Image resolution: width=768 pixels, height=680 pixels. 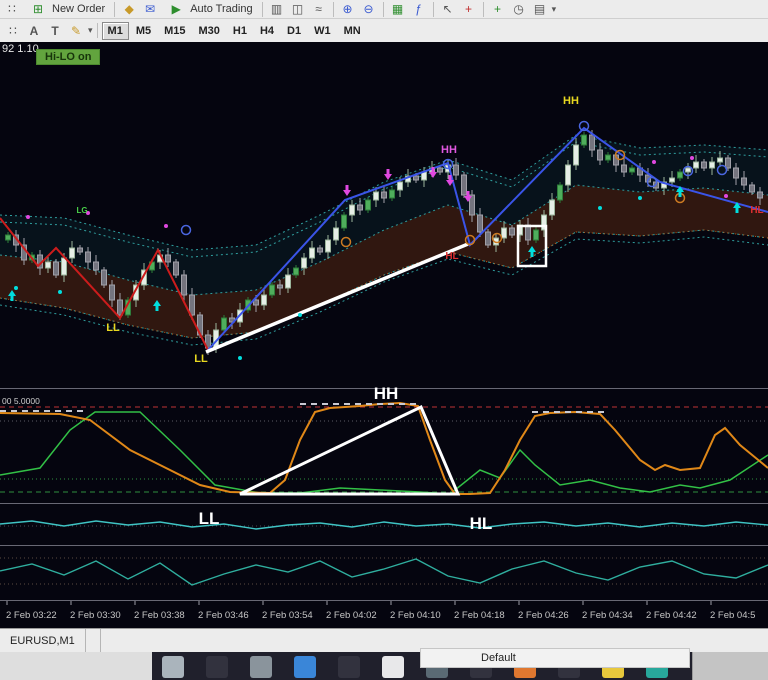 I want to click on svg-text: 2 Feb 04:5, so click(x=732, y=615).